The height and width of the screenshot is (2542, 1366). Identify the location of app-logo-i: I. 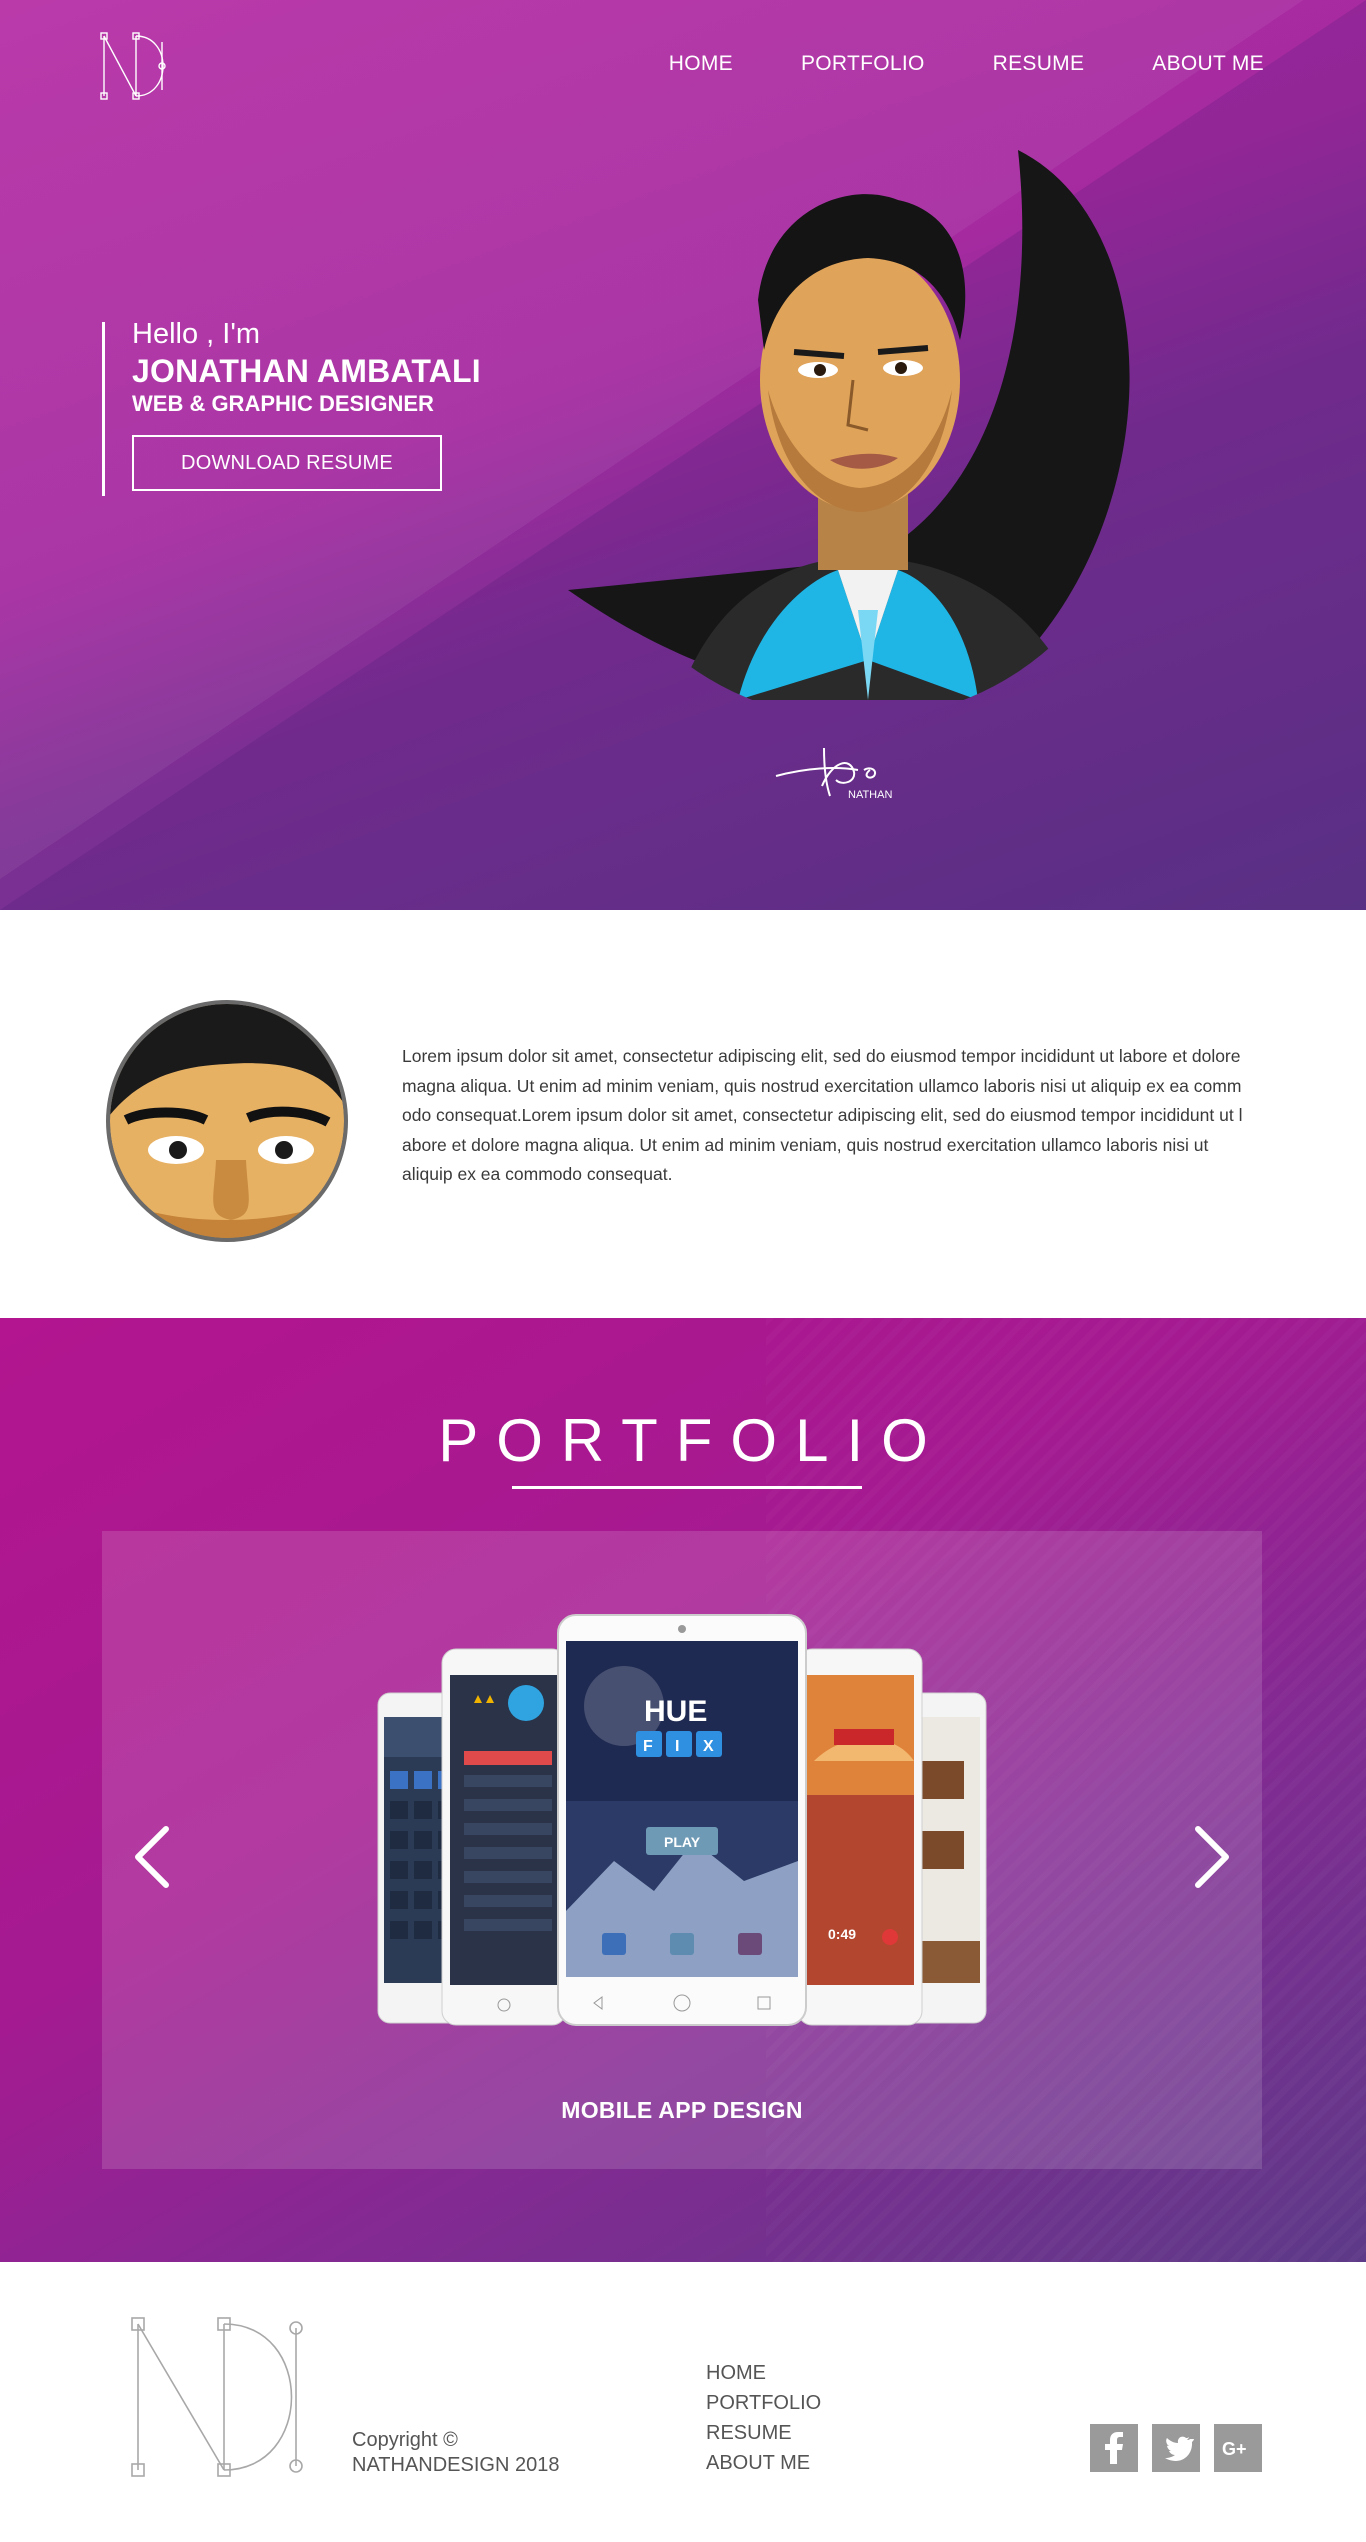
(677, 1746).